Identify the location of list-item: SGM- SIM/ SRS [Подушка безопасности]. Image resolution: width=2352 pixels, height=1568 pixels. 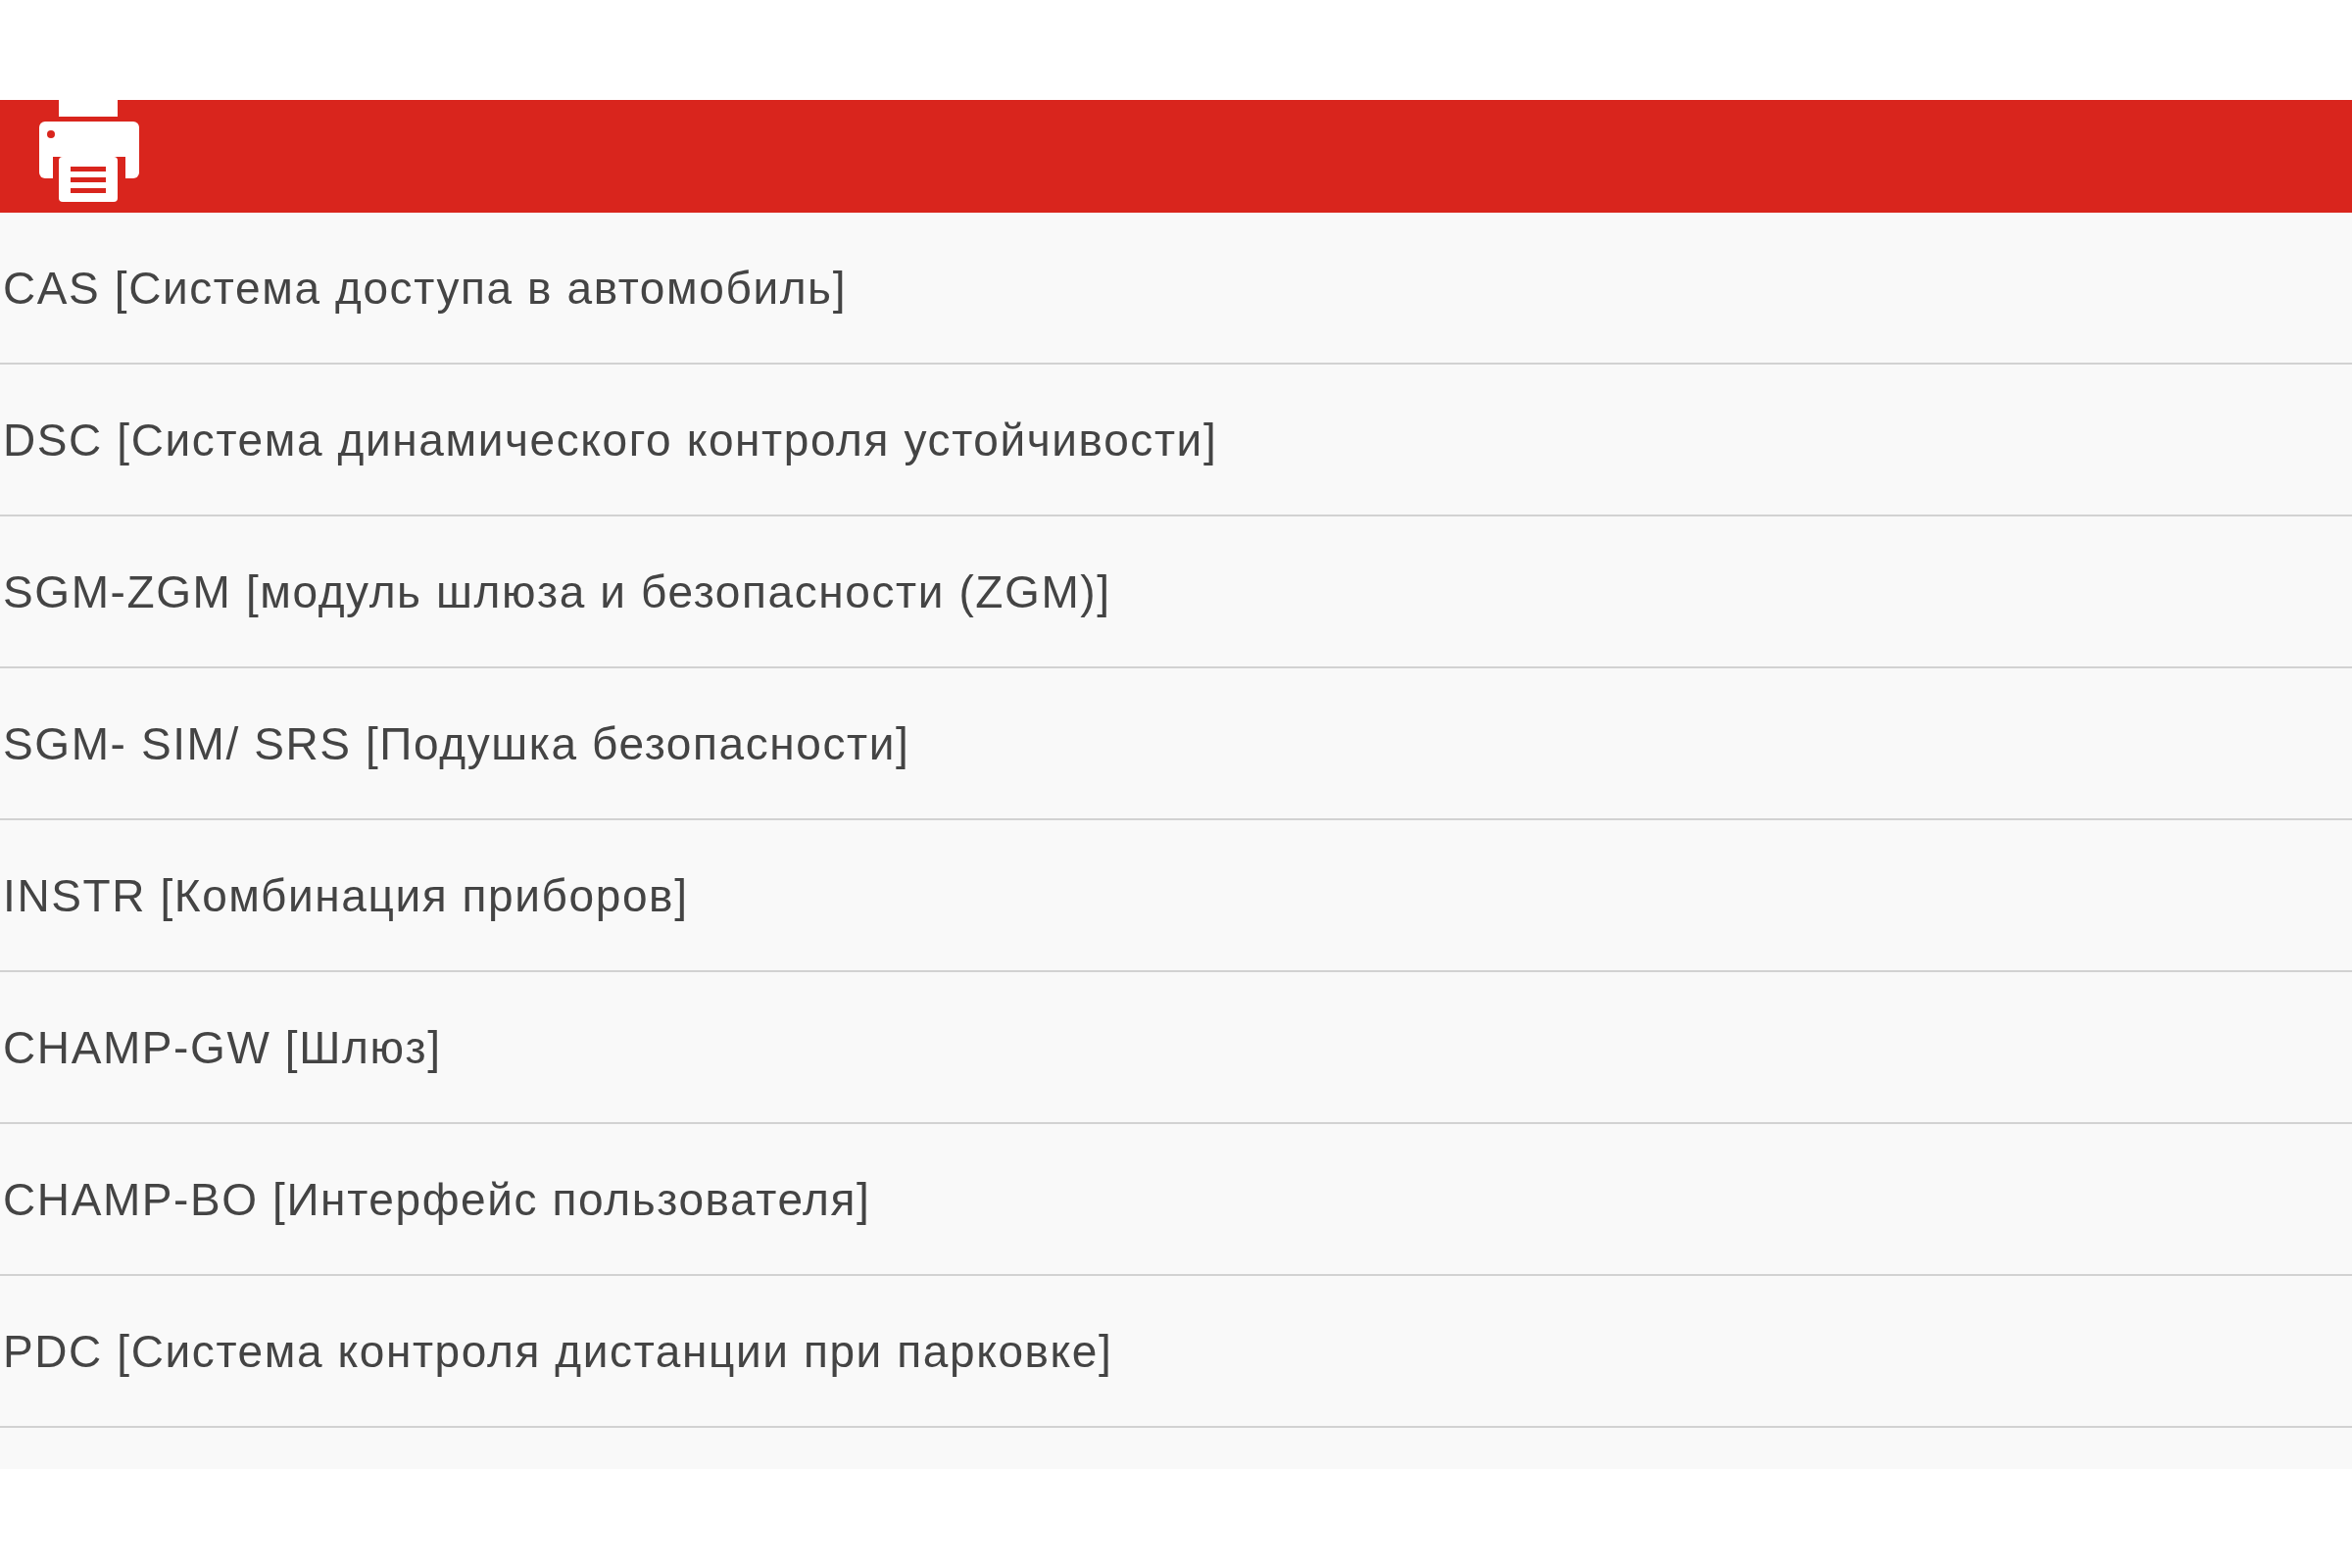
(1176, 744).